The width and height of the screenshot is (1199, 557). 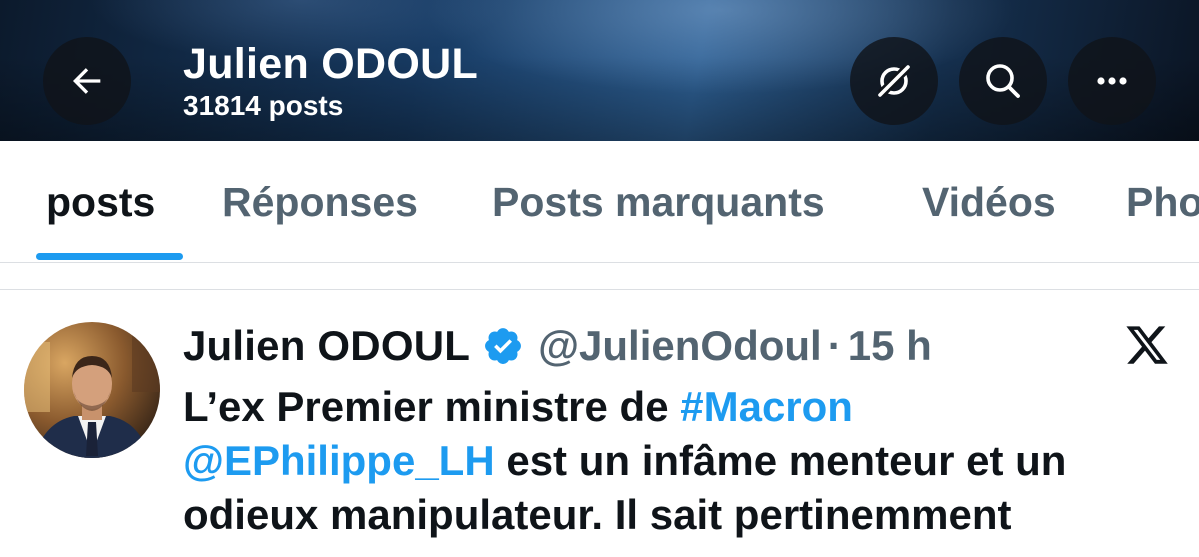 I want to click on tweet-timestamp: 15 h, so click(x=890, y=346).